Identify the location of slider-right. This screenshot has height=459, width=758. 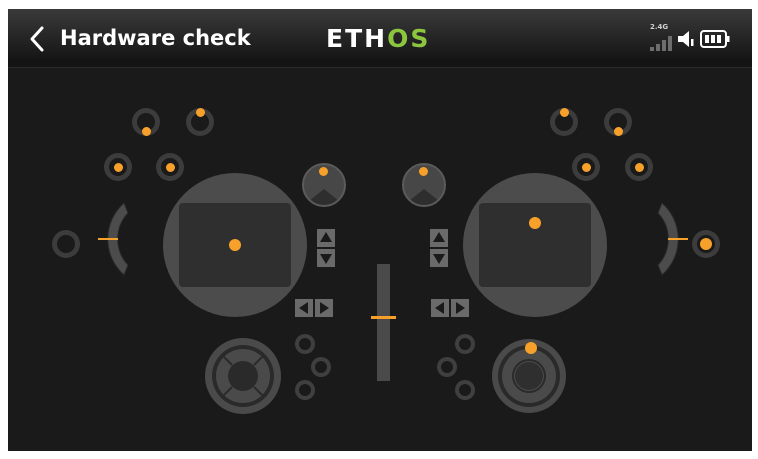
(672, 239).